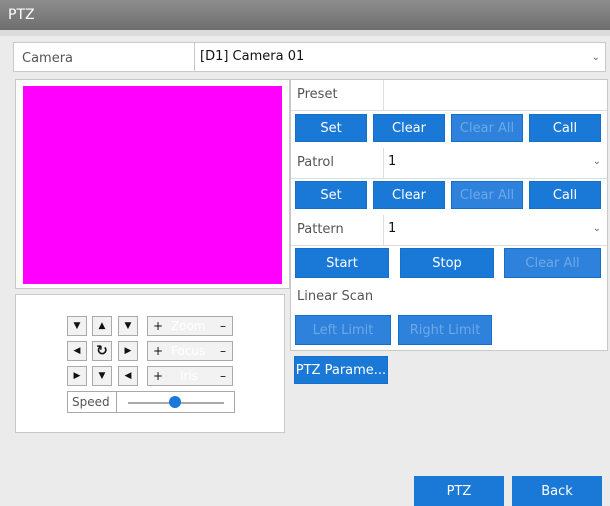 The width and height of the screenshot is (610, 506). I want to click on pattern-row: Pattern 1 ⌄, so click(449, 230).